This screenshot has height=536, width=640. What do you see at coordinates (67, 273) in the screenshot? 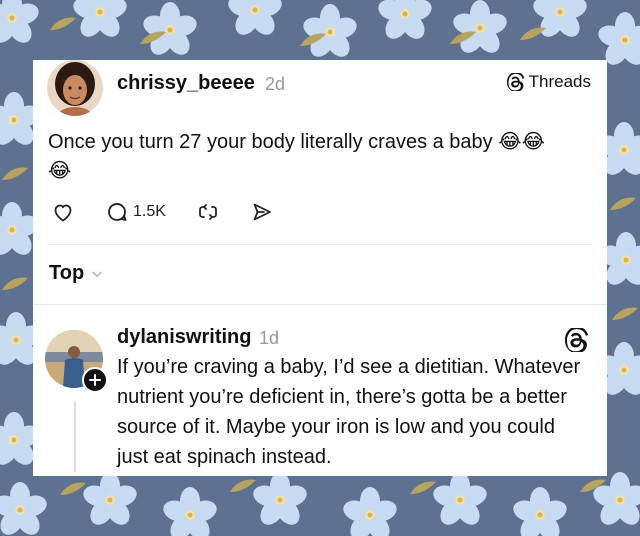
I see `sort-label: Top` at bounding box center [67, 273].